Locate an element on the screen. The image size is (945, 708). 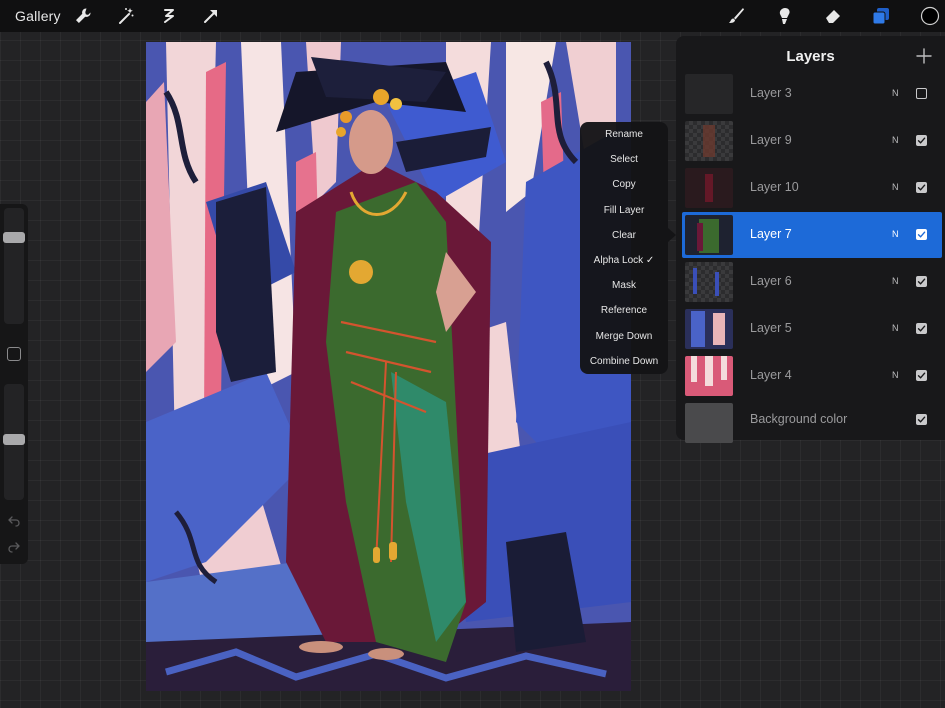
menu-item-rename: Rename is located at coordinates (624, 134).